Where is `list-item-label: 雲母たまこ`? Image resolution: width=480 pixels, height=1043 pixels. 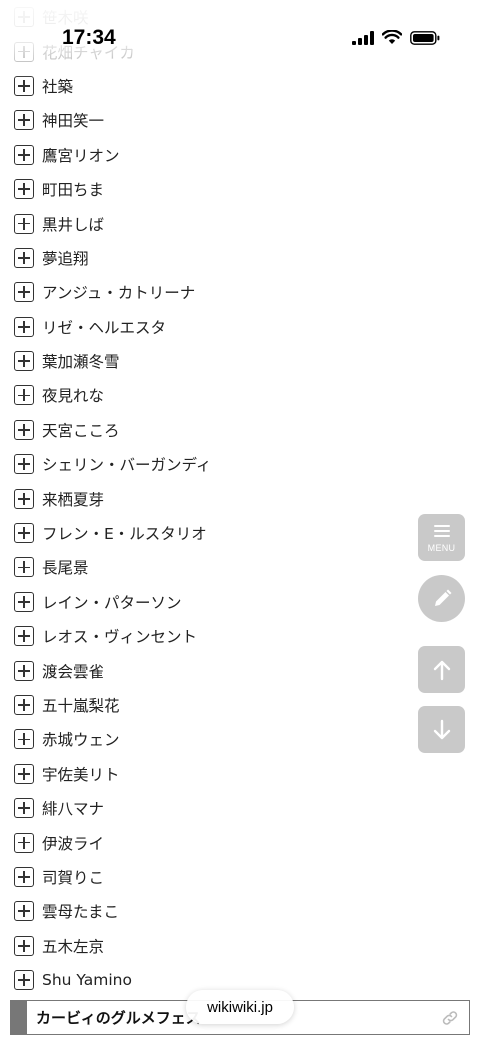 list-item-label: 雲母たまこ is located at coordinates (81, 912).